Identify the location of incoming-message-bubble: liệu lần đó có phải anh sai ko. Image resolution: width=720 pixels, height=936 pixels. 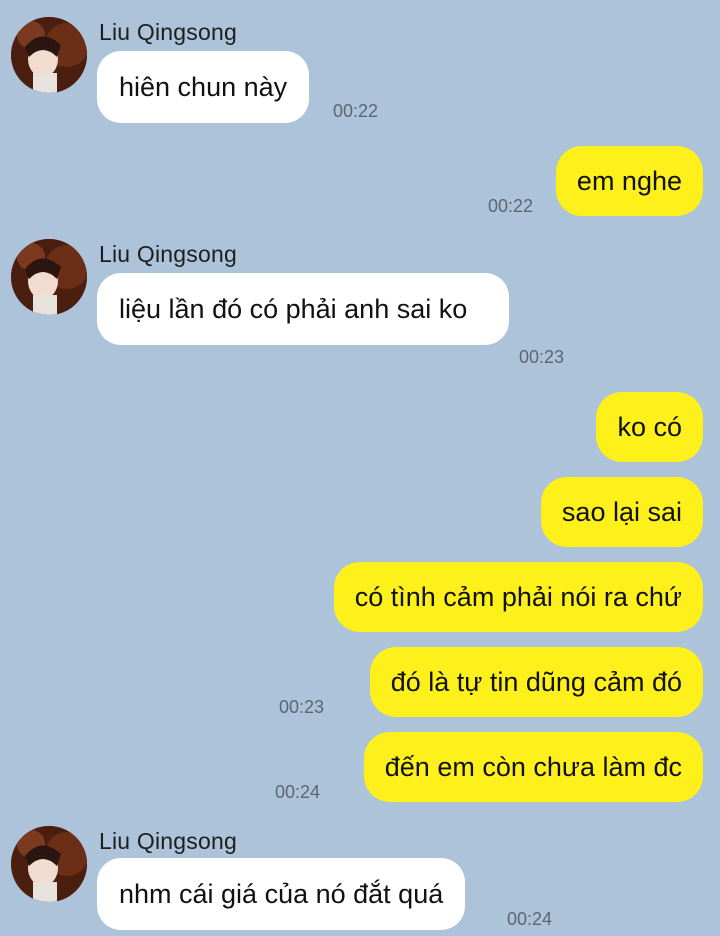
(303, 309).